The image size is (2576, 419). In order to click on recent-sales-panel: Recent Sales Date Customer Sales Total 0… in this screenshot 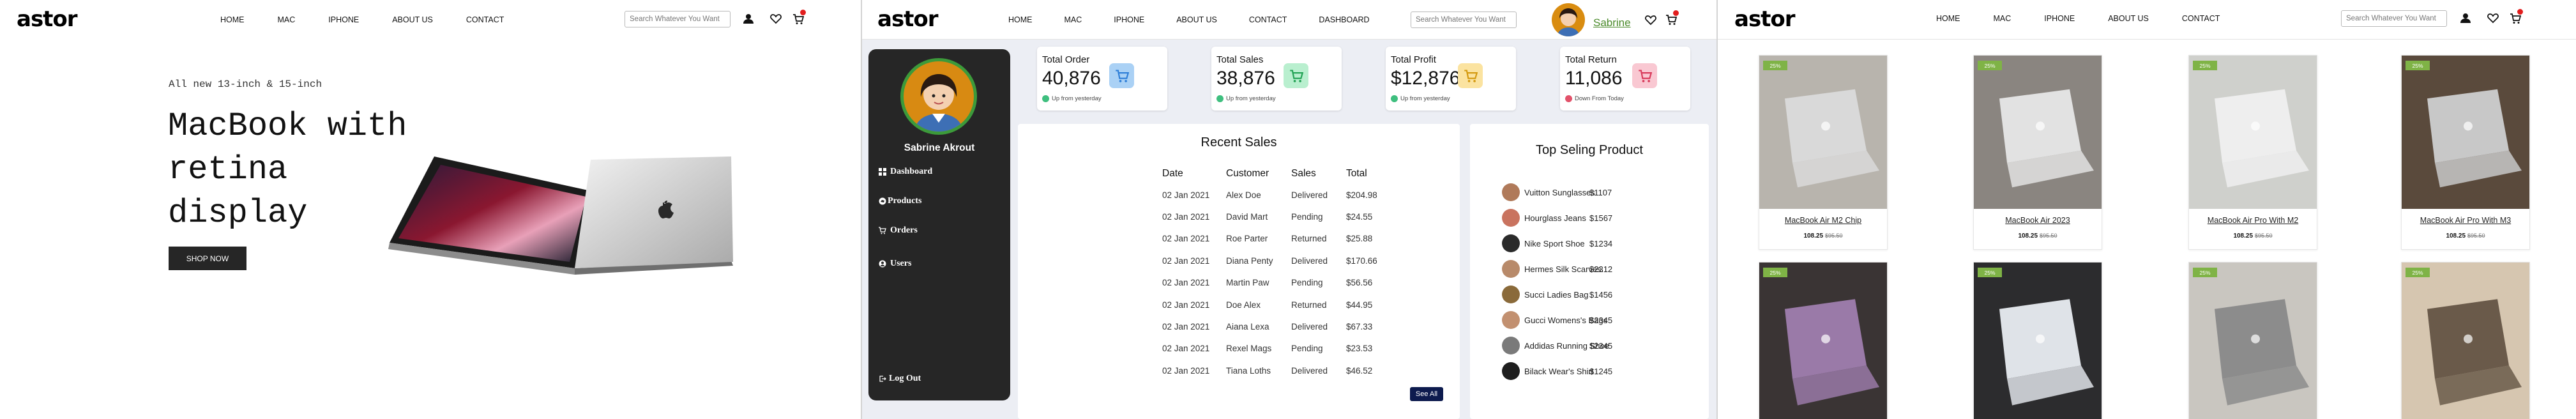, I will do `click(1239, 271)`.